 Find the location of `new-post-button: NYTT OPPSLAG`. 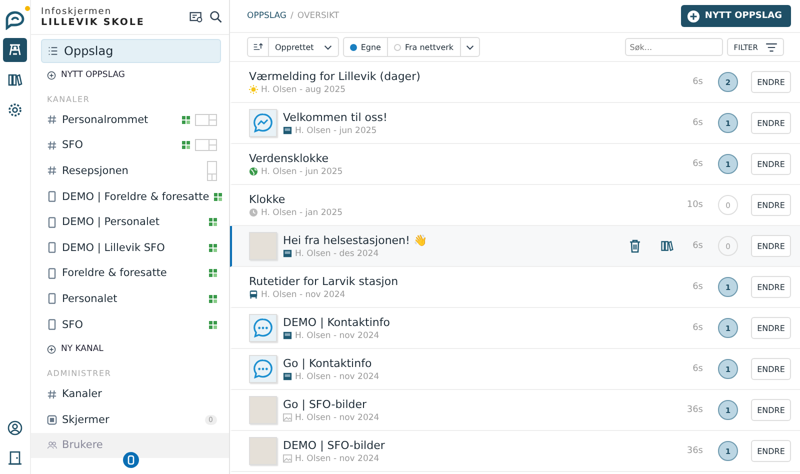

new-post-button: NYTT OPPSLAG is located at coordinates (735, 16).